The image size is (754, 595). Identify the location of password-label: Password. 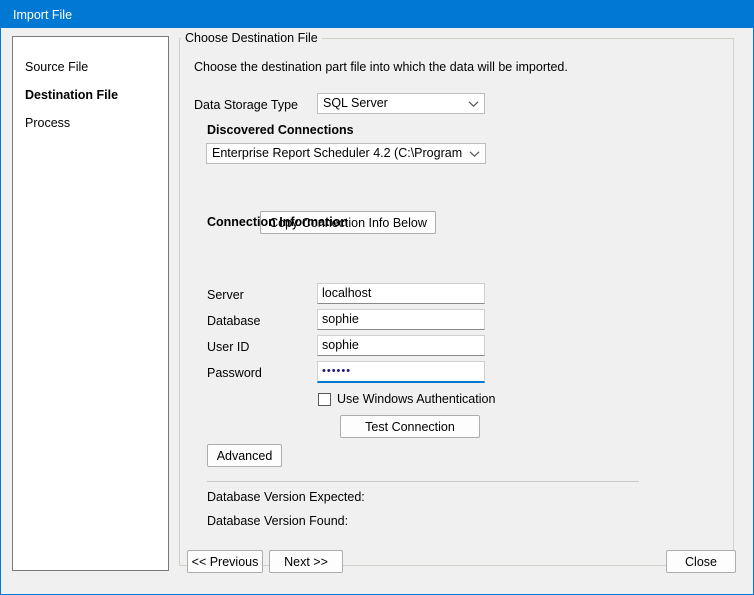
(234, 373).